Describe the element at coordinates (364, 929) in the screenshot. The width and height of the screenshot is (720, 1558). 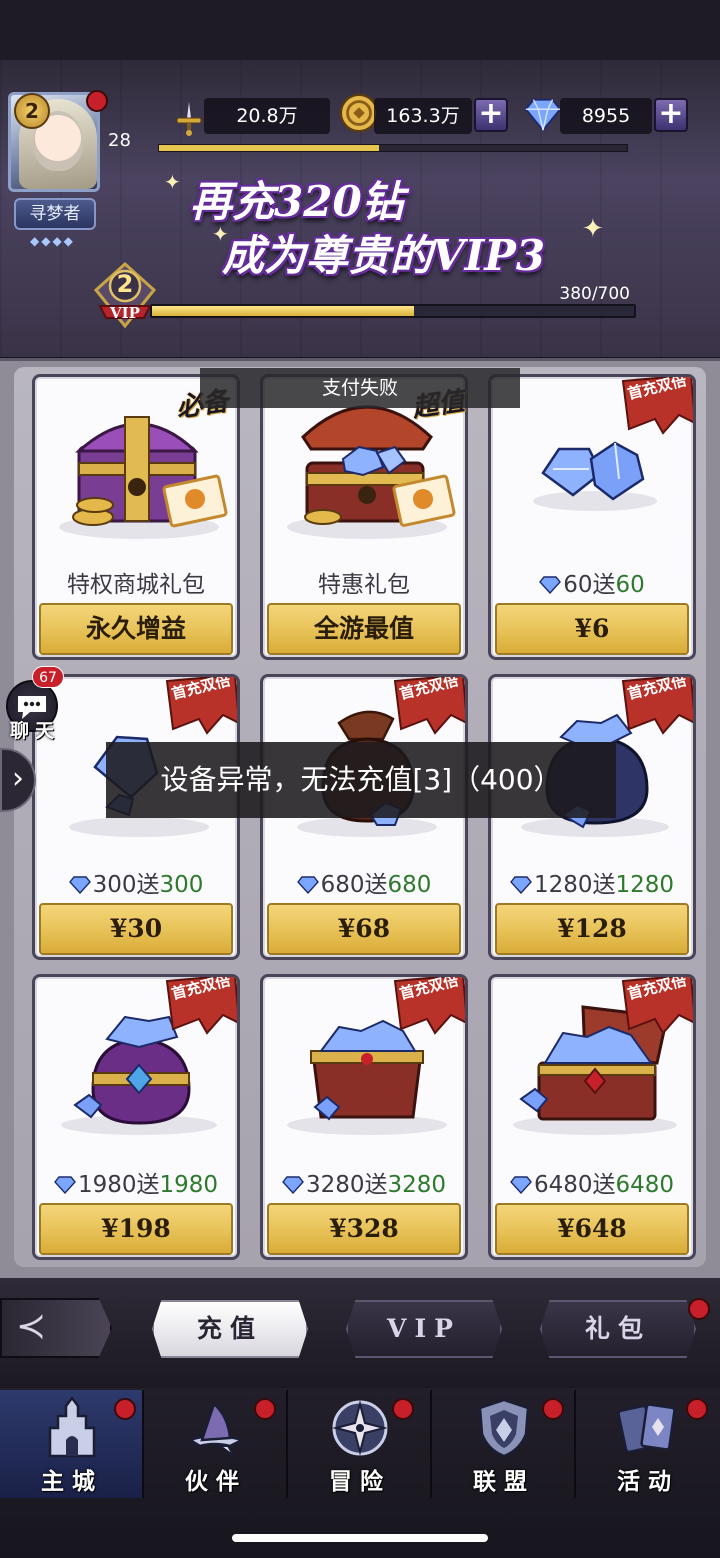
I see `price-button: ¥68` at that location.